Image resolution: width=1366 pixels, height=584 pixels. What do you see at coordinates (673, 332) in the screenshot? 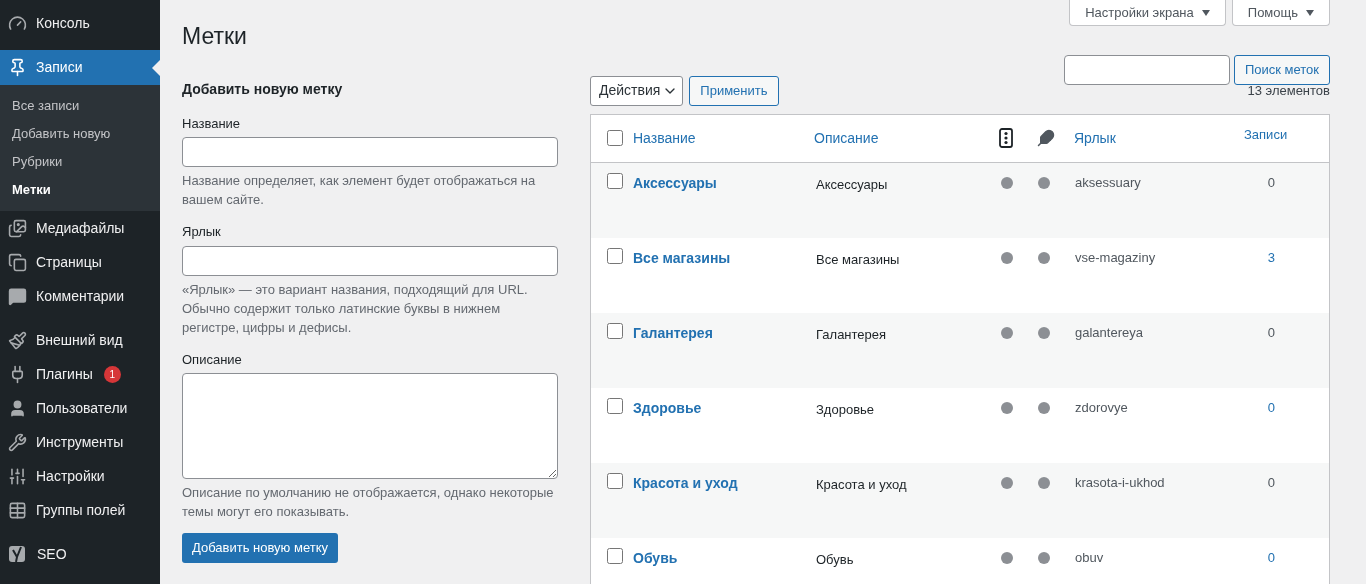
I see `tag-name-link: Галантерея` at bounding box center [673, 332].